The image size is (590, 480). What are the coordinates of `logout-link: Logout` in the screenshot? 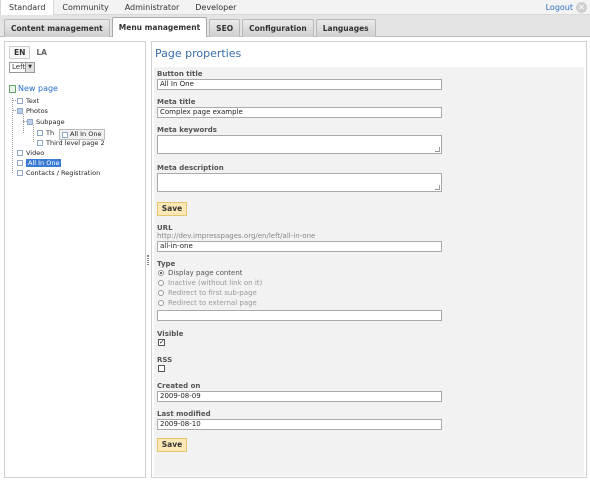 It's located at (559, 7).